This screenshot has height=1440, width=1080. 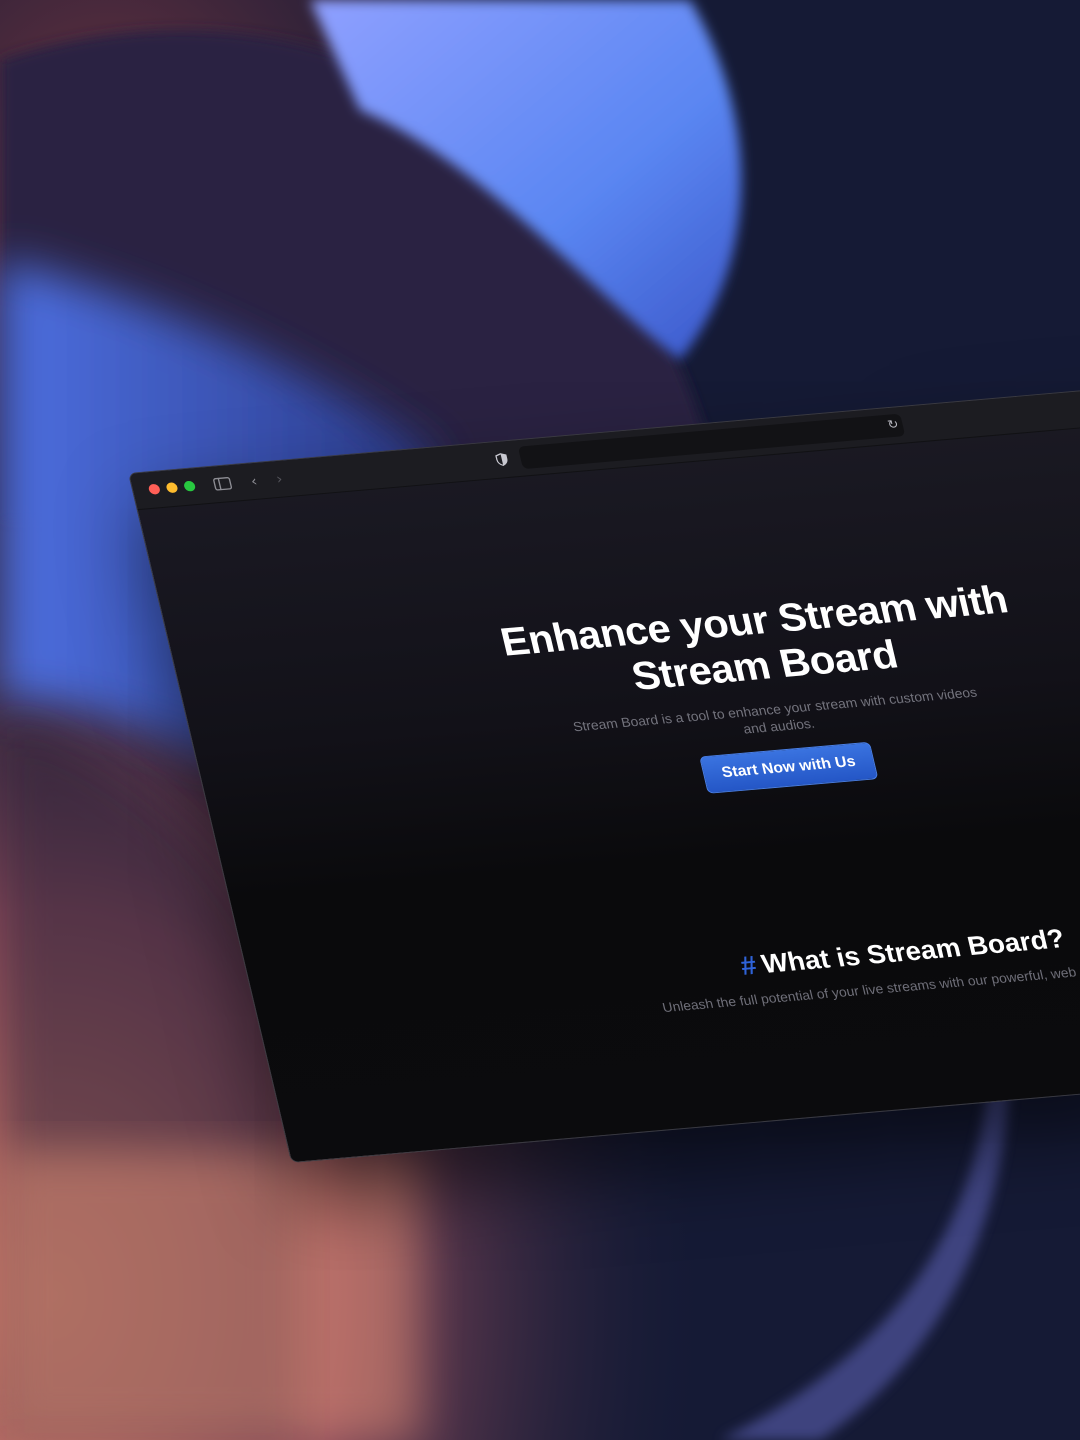 What do you see at coordinates (503, 460) in the screenshot?
I see `shield-icon` at bounding box center [503, 460].